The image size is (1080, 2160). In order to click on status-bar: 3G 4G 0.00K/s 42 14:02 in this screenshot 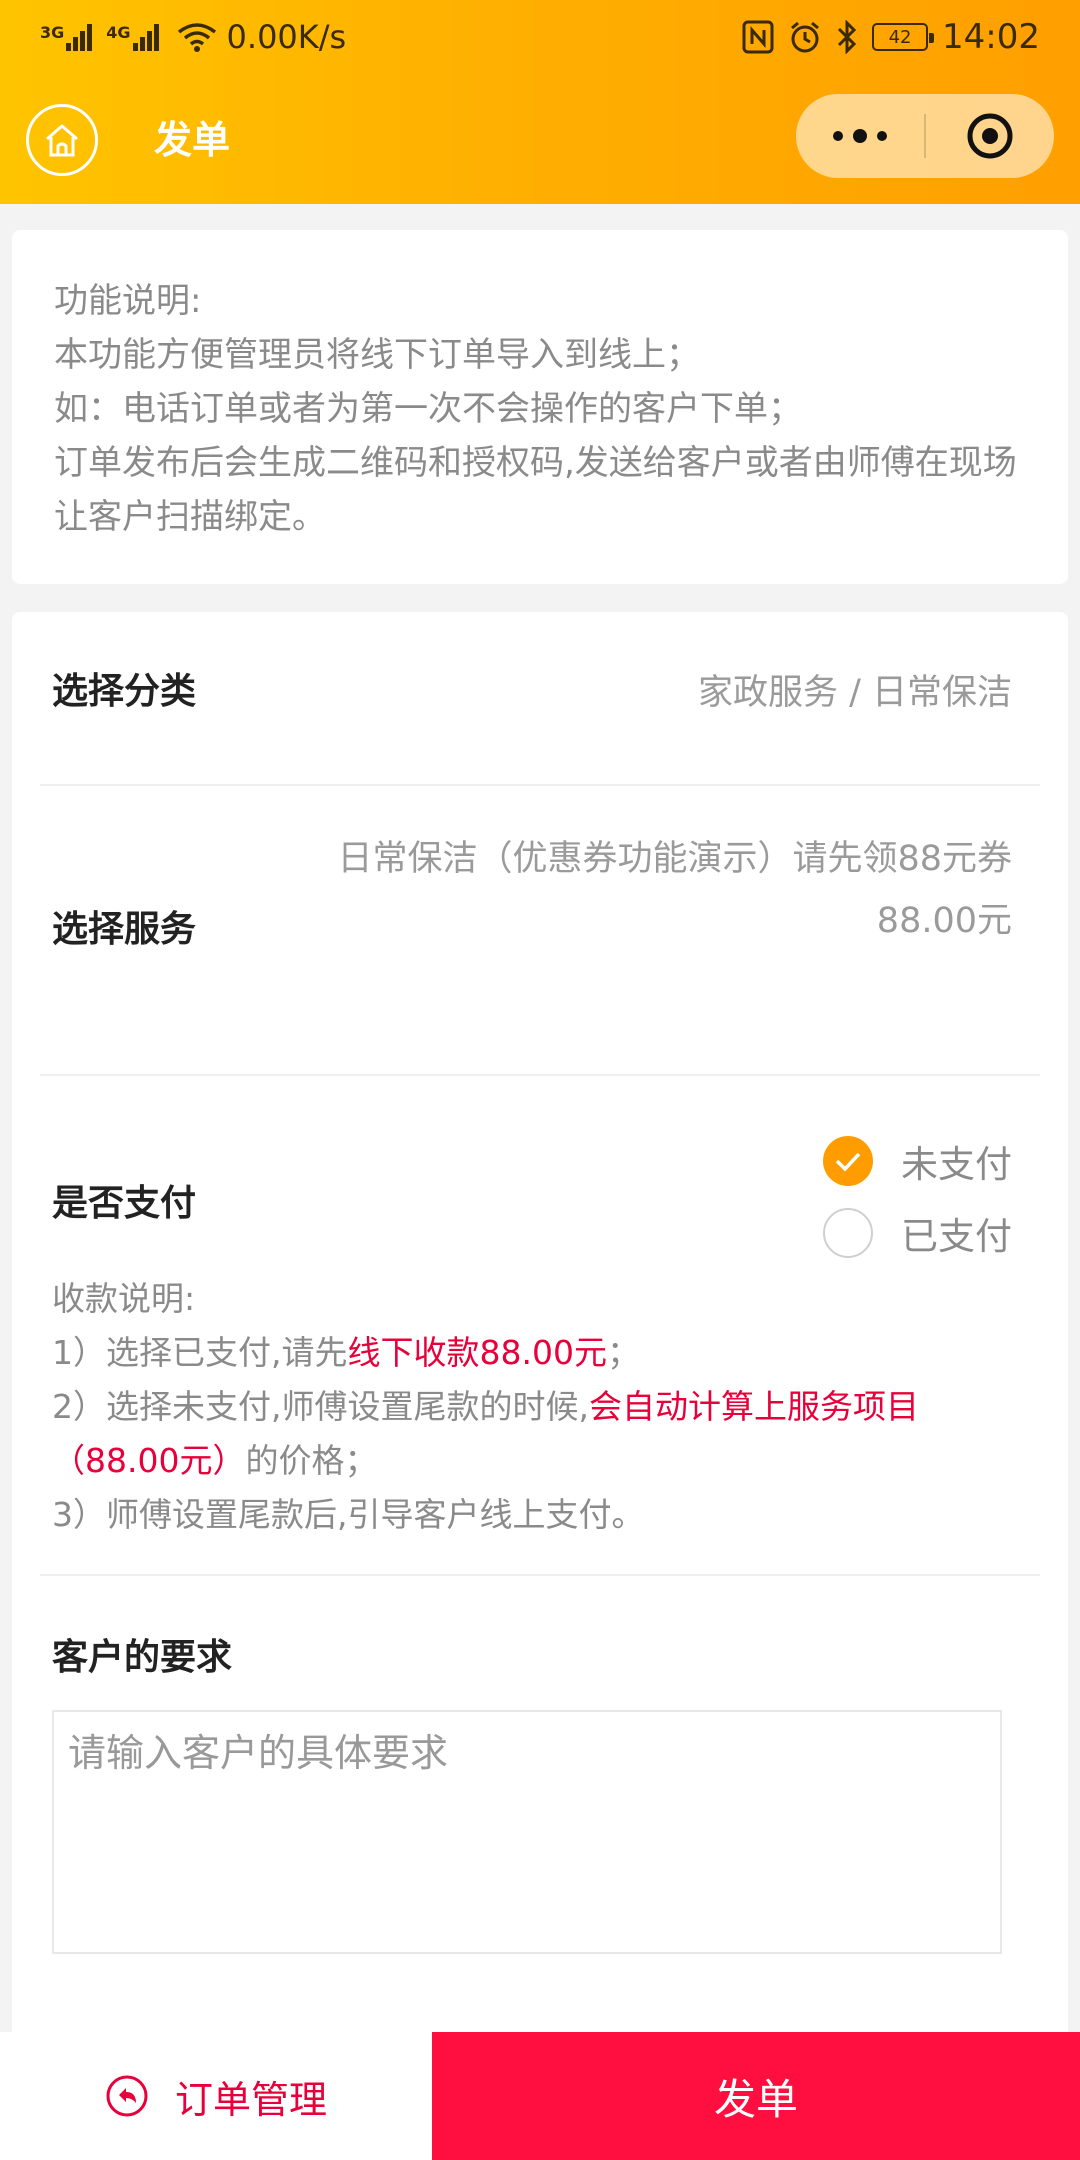, I will do `click(540, 38)`.